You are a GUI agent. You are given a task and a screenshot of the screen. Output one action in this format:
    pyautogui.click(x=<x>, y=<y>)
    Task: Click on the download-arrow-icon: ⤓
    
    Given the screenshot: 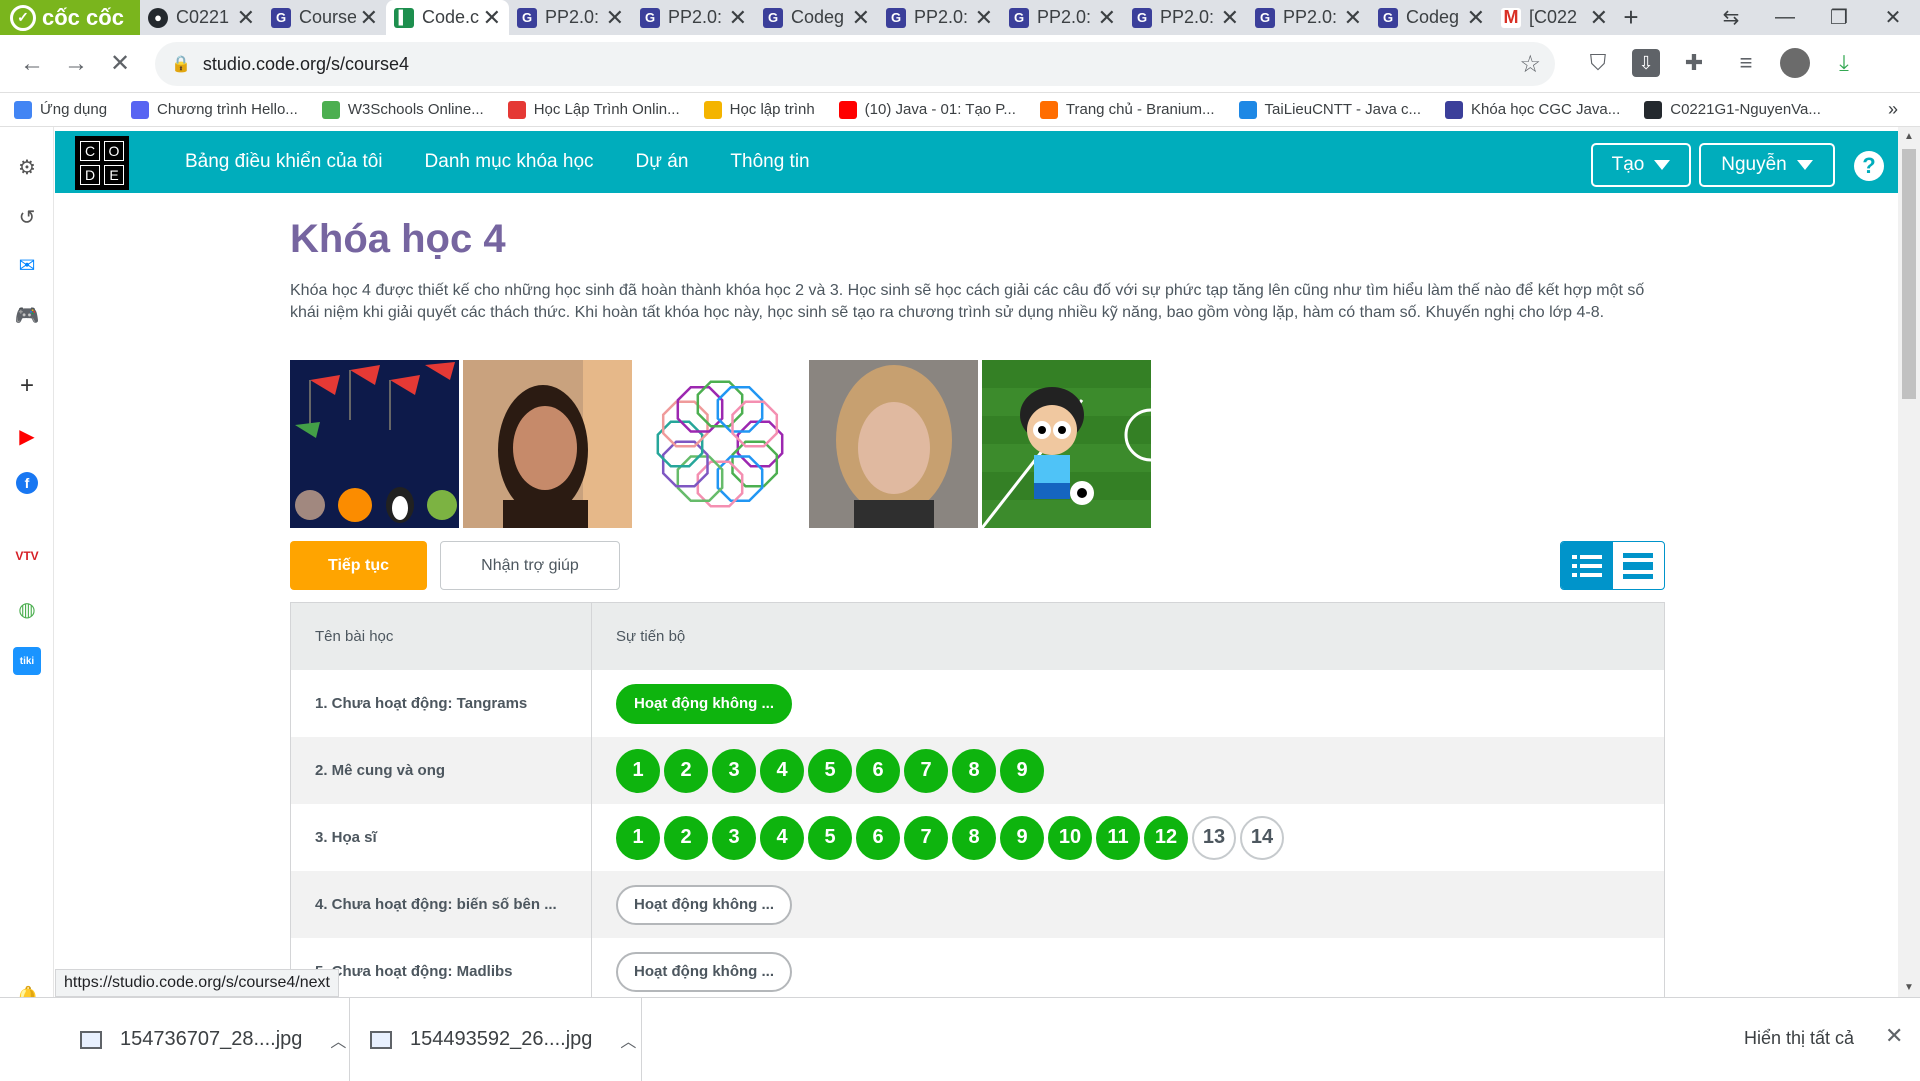 What is the action you would take?
    pyautogui.click(x=1844, y=63)
    